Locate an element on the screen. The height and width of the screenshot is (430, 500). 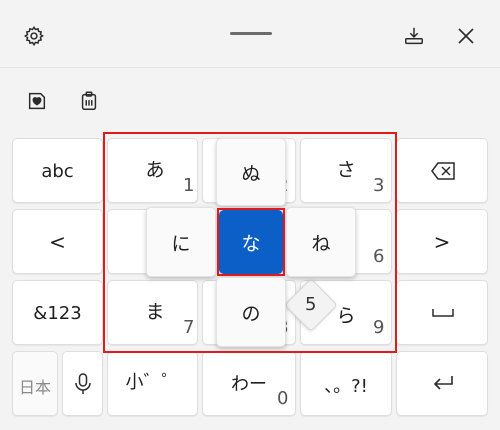
key-ha-number: 6 is located at coordinates (379, 256).